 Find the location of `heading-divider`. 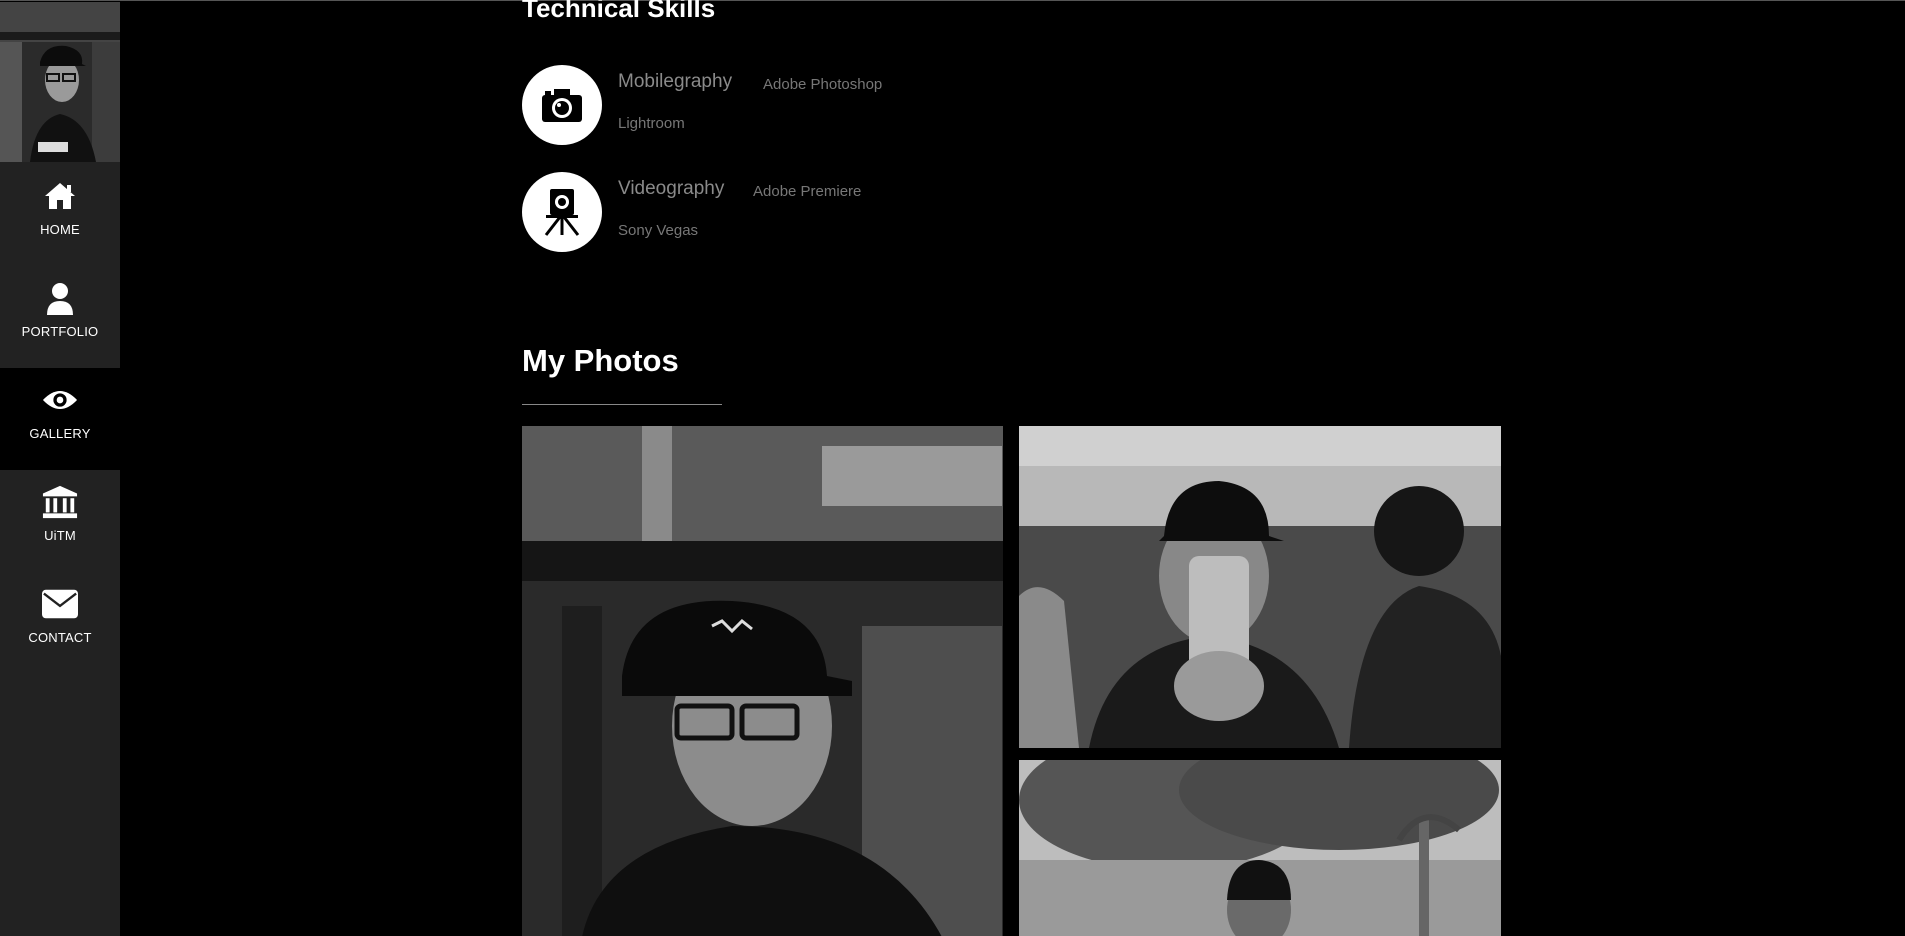

heading-divider is located at coordinates (622, 404).